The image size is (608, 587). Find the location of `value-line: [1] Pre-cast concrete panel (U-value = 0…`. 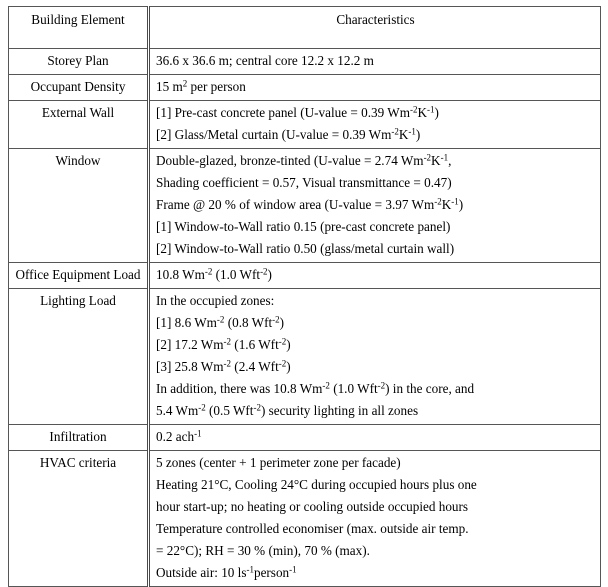

value-line: [1] Pre-cast concrete panel (U-value = 0… is located at coordinates (297, 112).